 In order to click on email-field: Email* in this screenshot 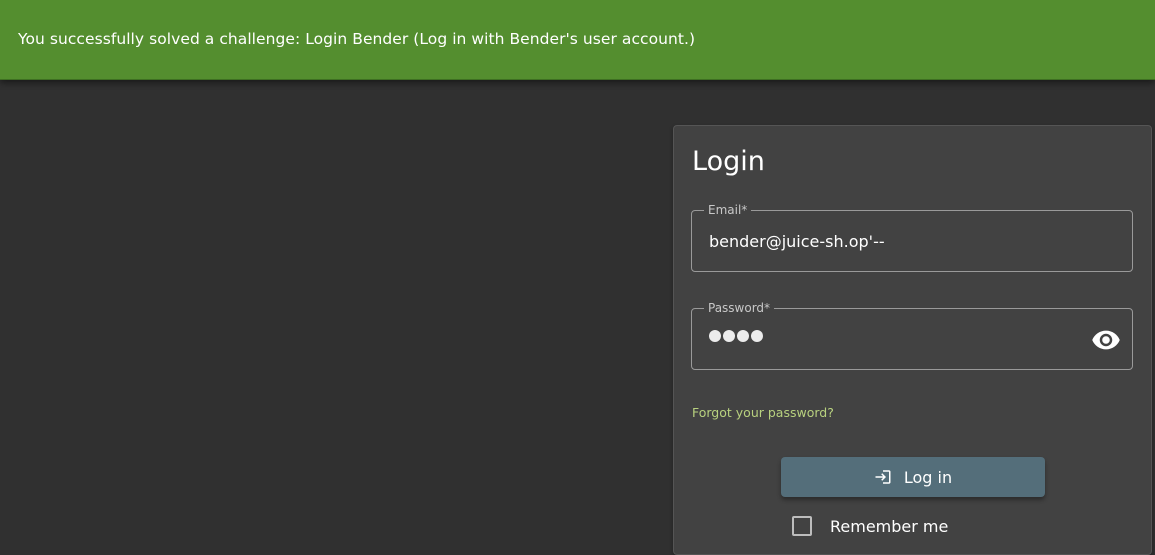, I will do `click(912, 237)`.